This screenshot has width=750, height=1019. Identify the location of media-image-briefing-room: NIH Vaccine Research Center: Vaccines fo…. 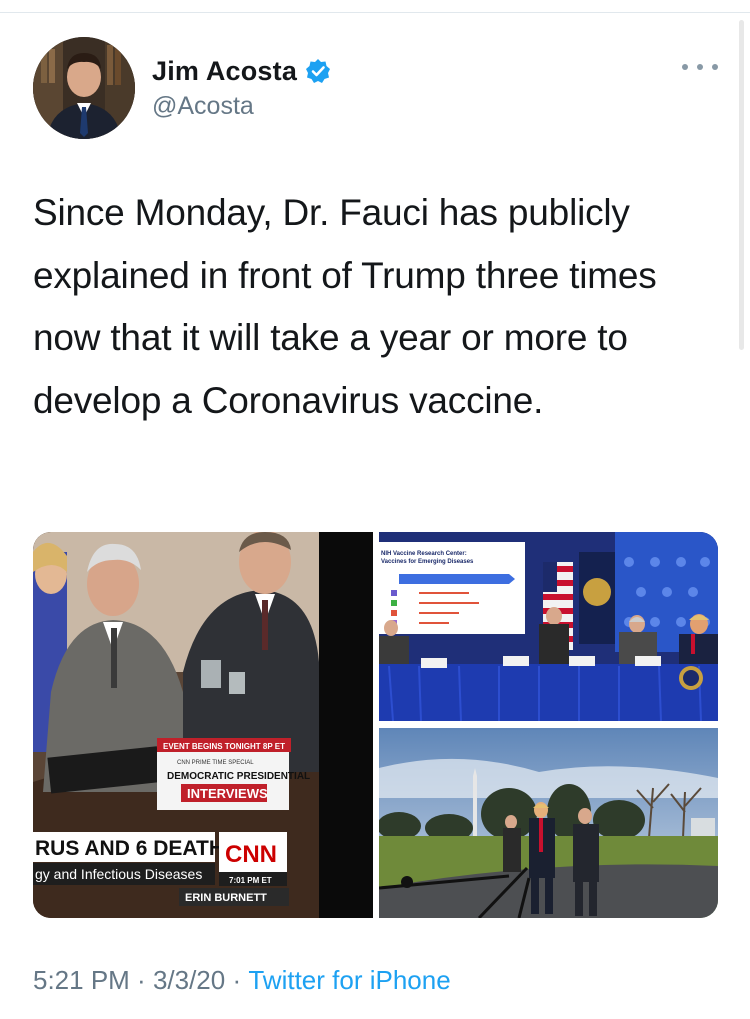
(548, 626).